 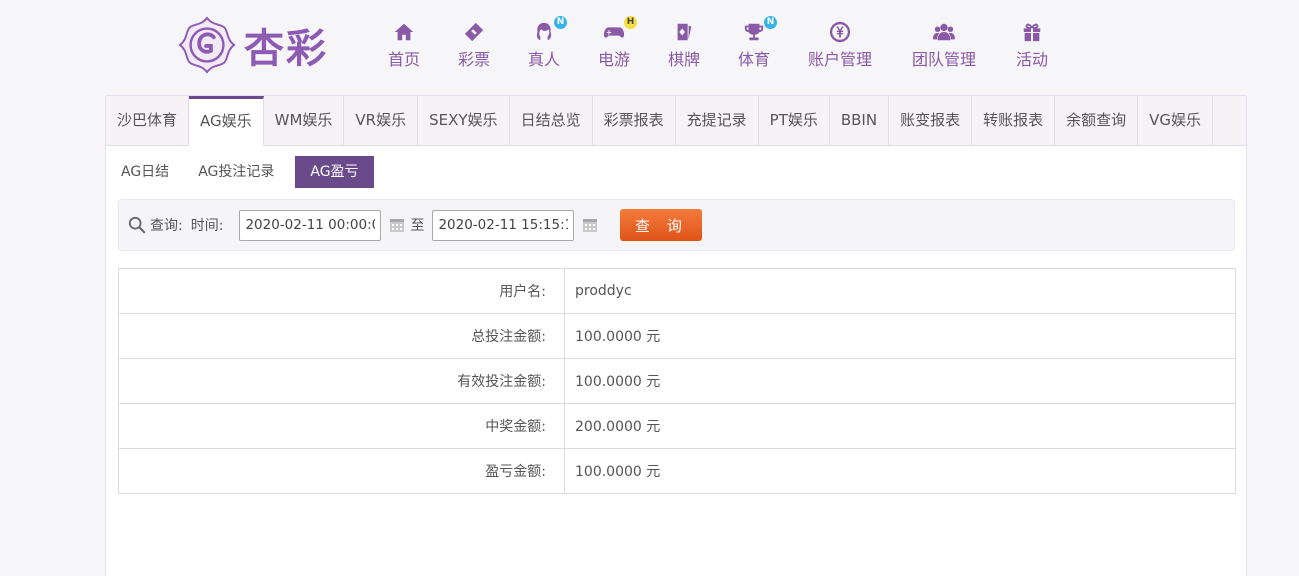 What do you see at coordinates (544, 31) in the screenshot?
I see `live-dealer-icon` at bounding box center [544, 31].